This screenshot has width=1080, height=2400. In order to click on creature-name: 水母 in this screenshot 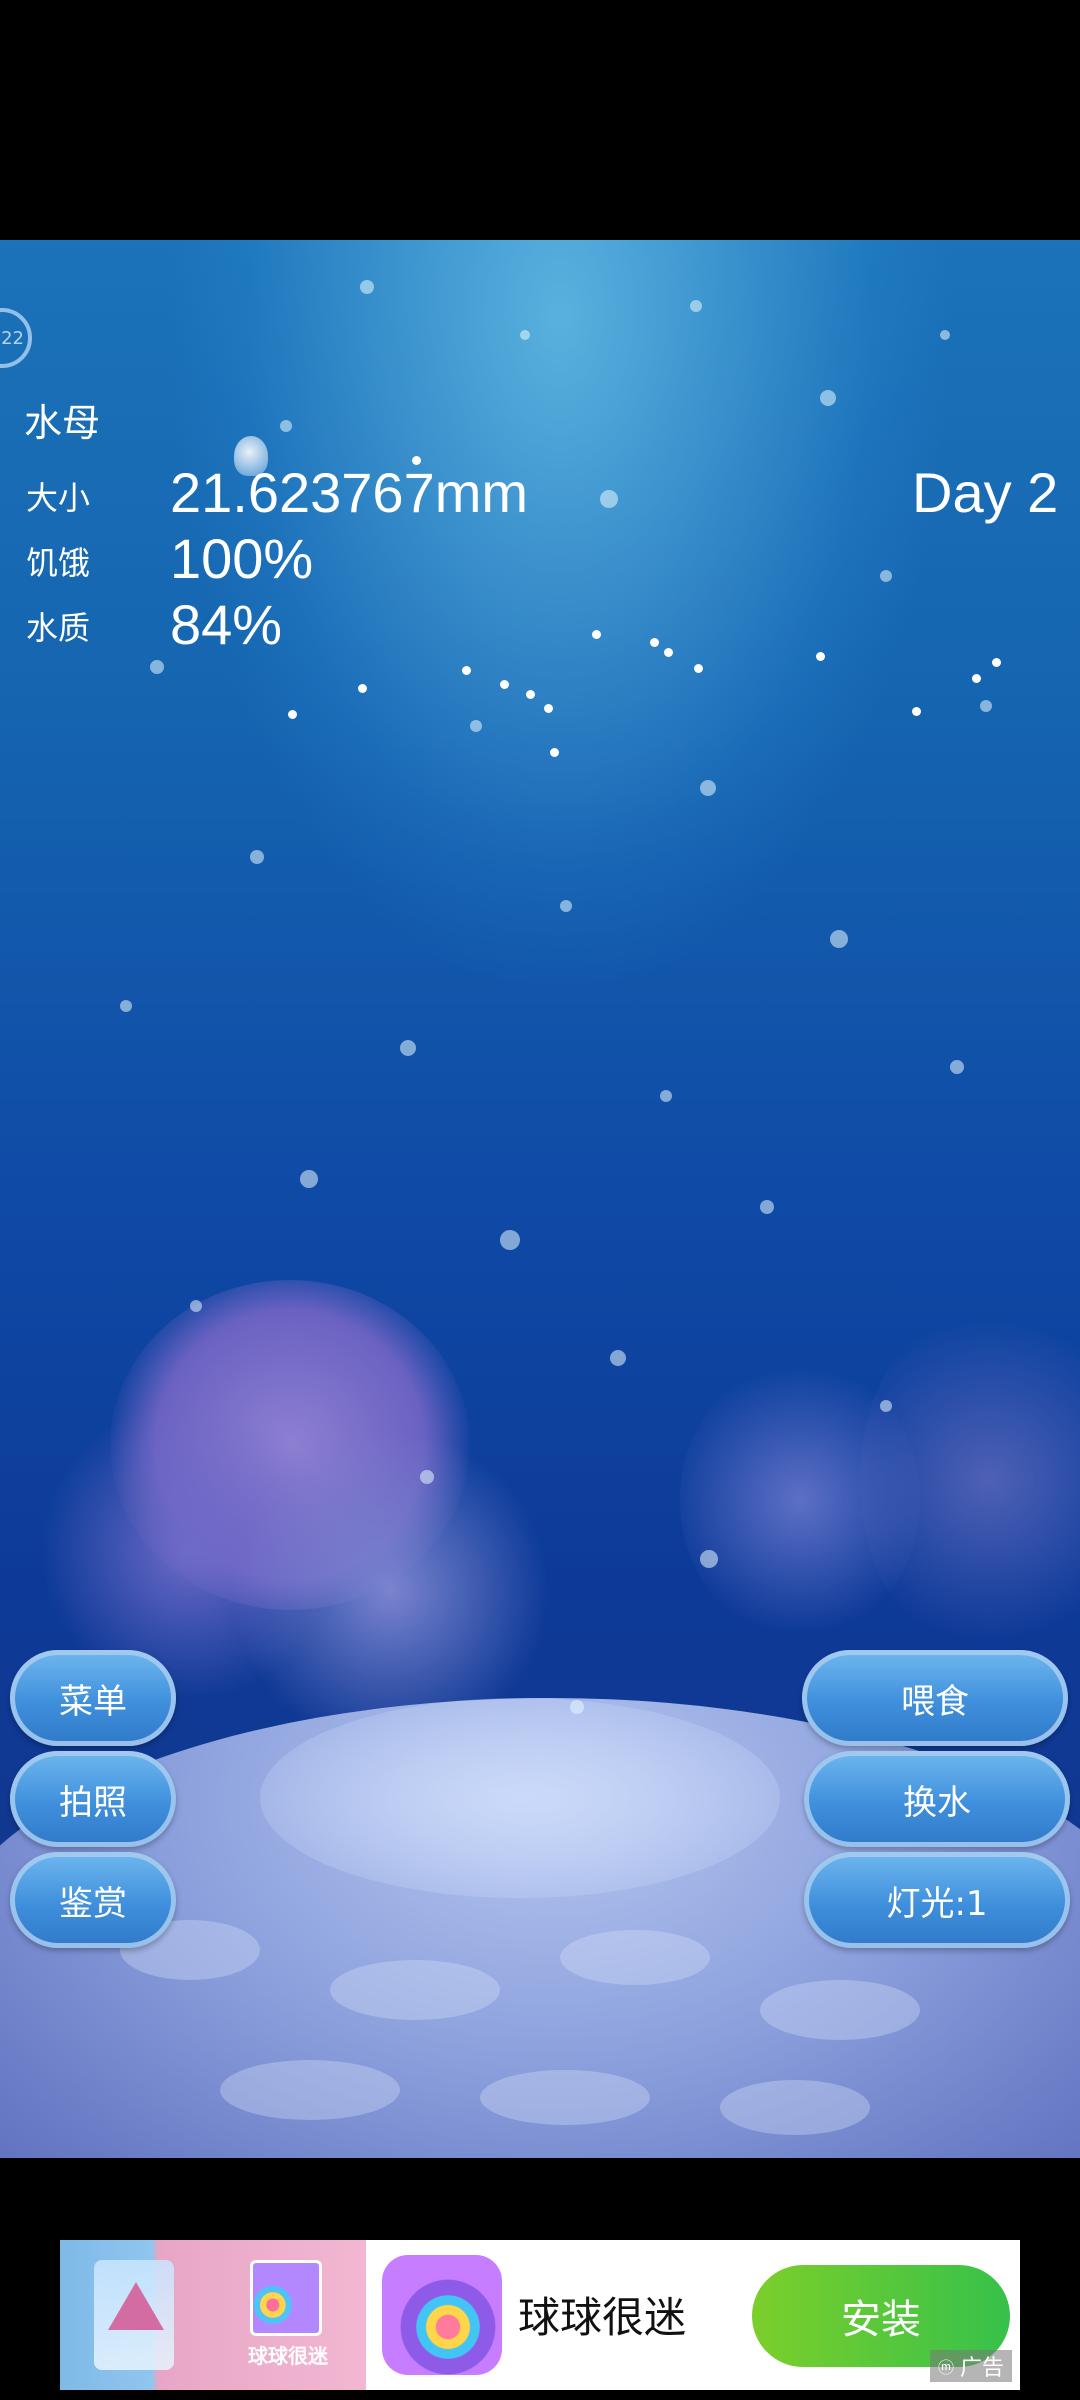, I will do `click(62, 423)`.